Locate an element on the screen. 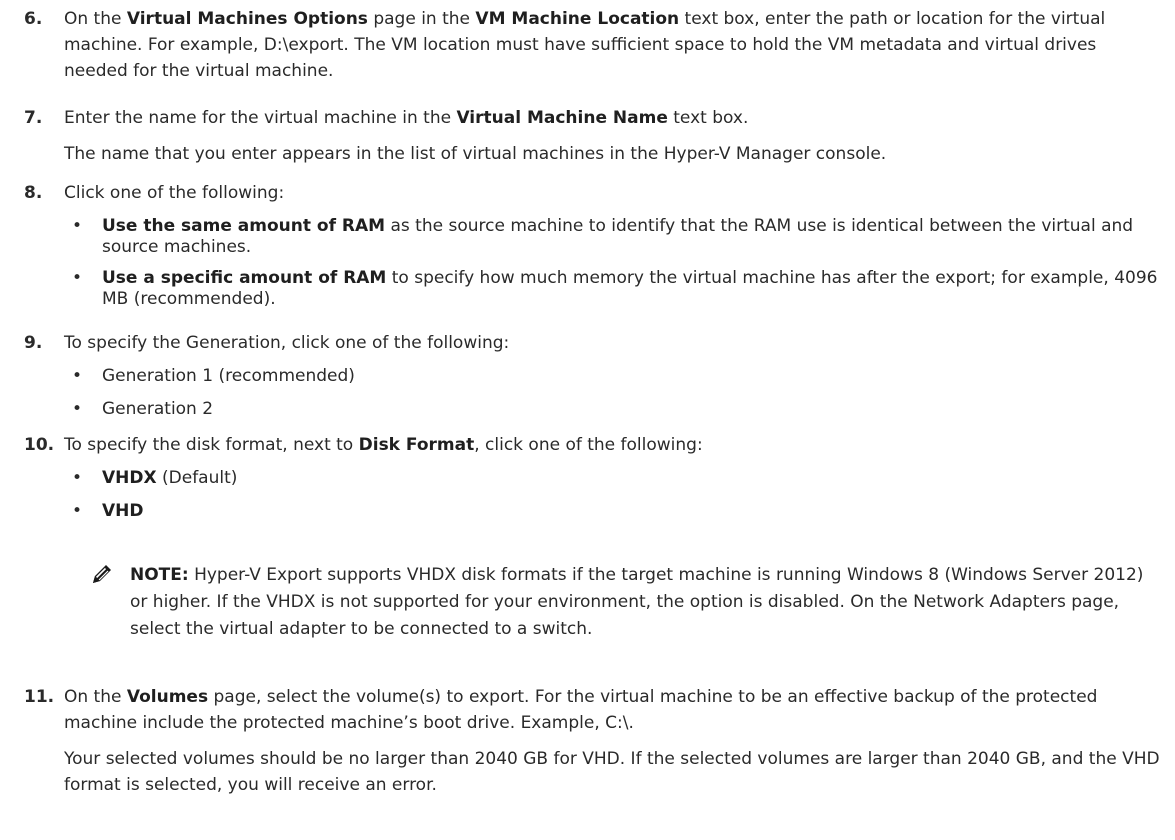 The width and height of the screenshot is (1175, 840). ui-term: Disk Format is located at coordinates (416, 445).